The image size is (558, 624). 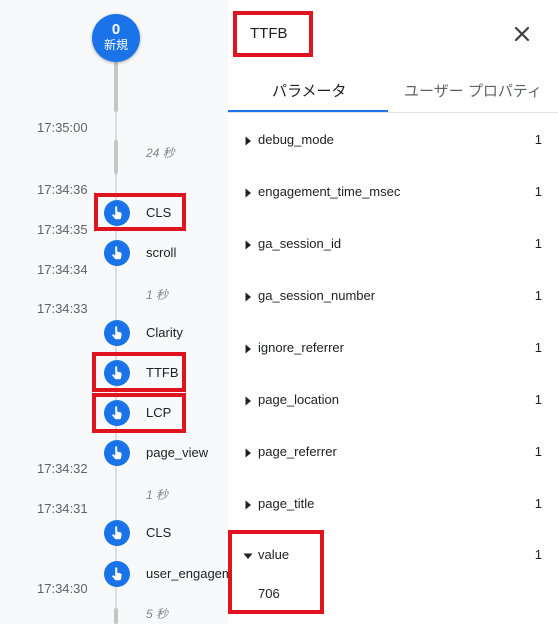 What do you see at coordinates (297, 451) in the screenshot?
I see `parameter-name: page_referrer` at bounding box center [297, 451].